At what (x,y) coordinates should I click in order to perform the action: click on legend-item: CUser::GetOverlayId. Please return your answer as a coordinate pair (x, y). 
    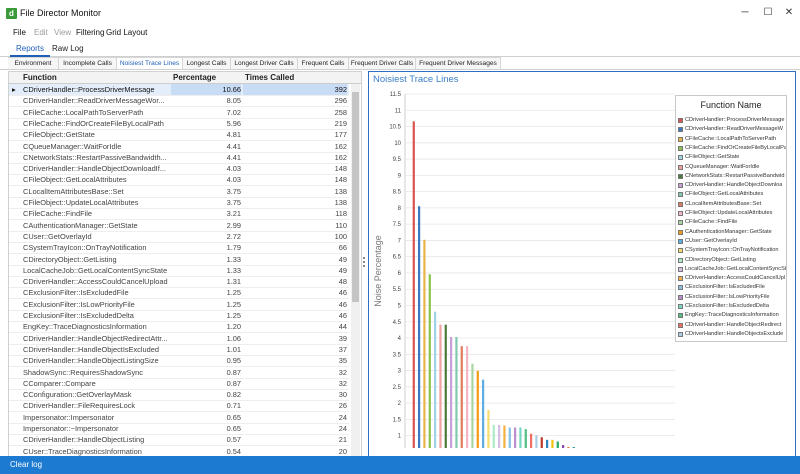
    Looking at the image, I should click on (732, 241).